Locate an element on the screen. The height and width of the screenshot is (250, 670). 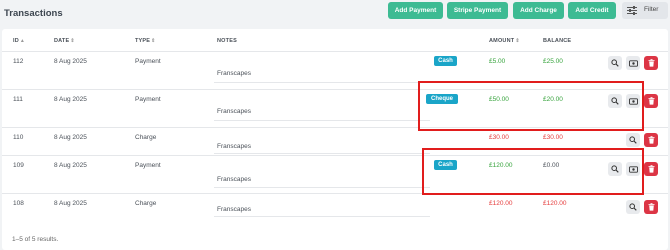
receipt-button is located at coordinates (633, 63).